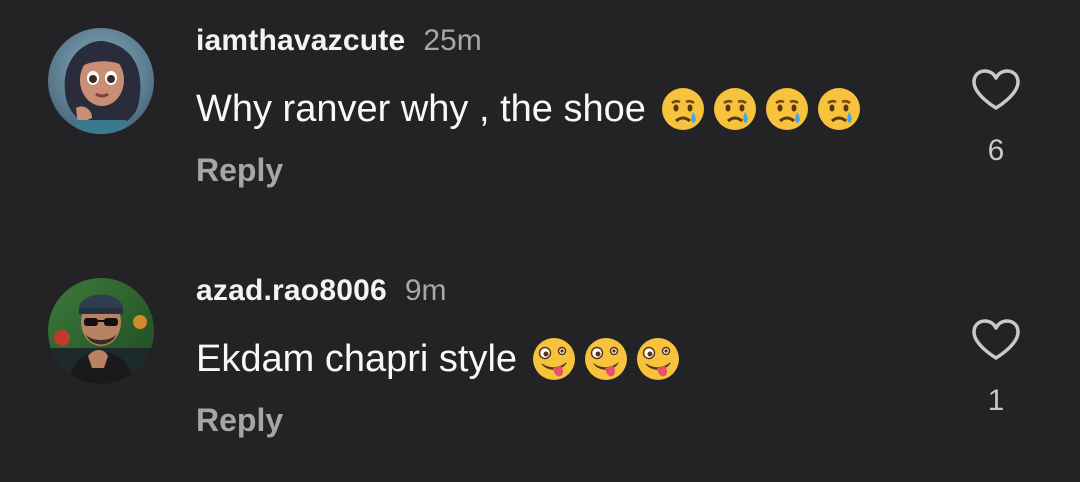  What do you see at coordinates (300, 41) in the screenshot?
I see `username: iamthavazcute` at bounding box center [300, 41].